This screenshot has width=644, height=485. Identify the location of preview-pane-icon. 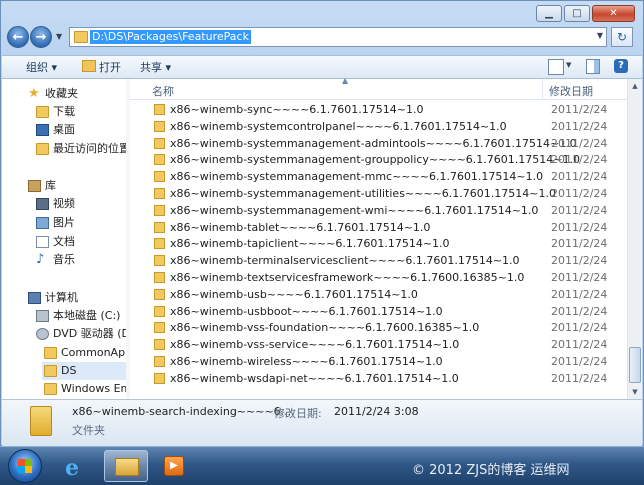
(593, 66).